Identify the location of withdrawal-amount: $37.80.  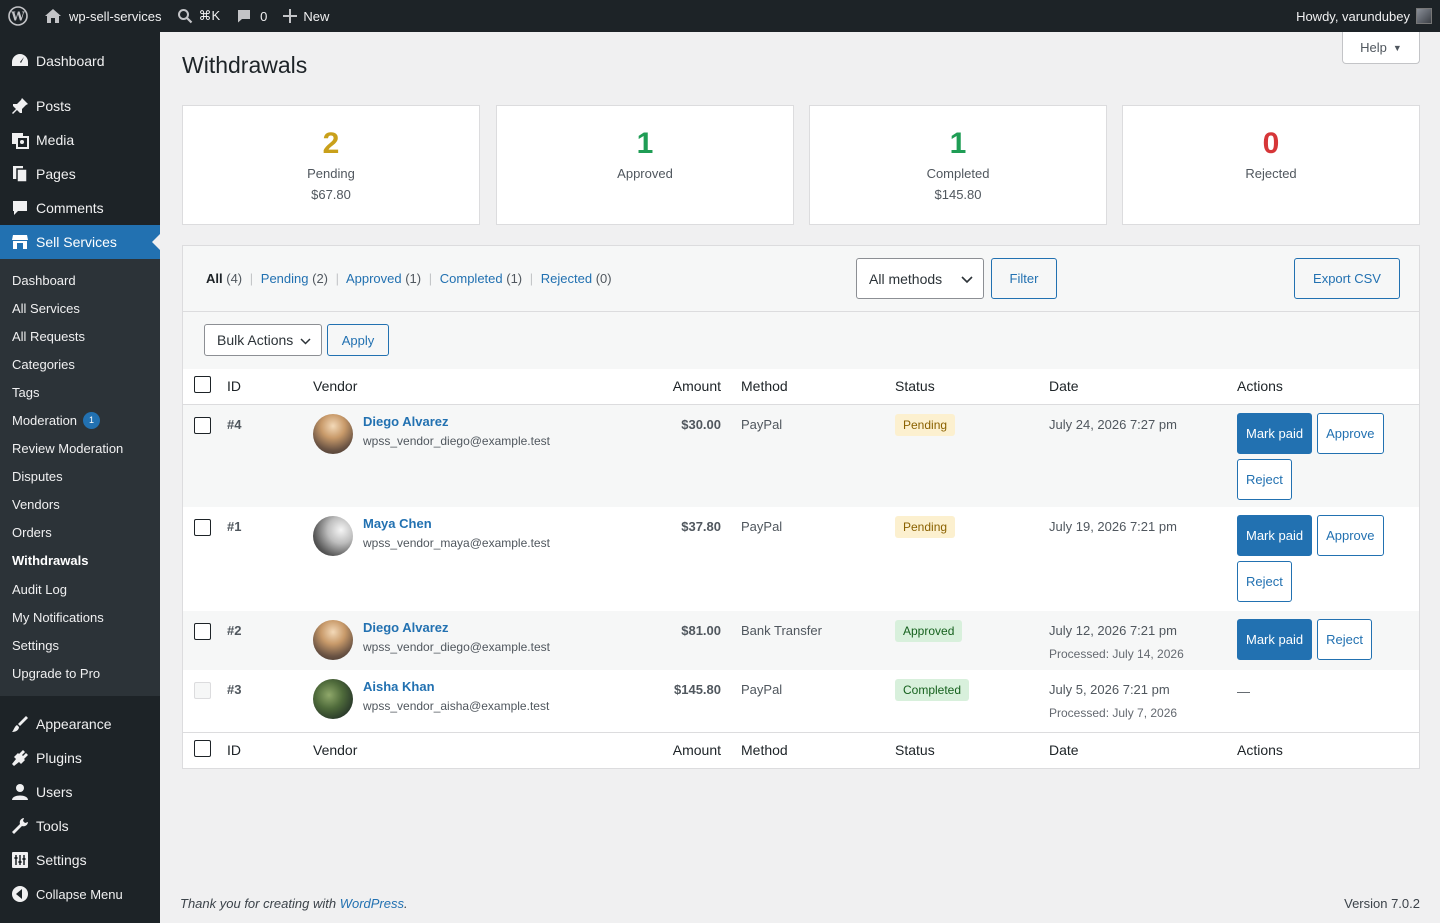
(701, 526).